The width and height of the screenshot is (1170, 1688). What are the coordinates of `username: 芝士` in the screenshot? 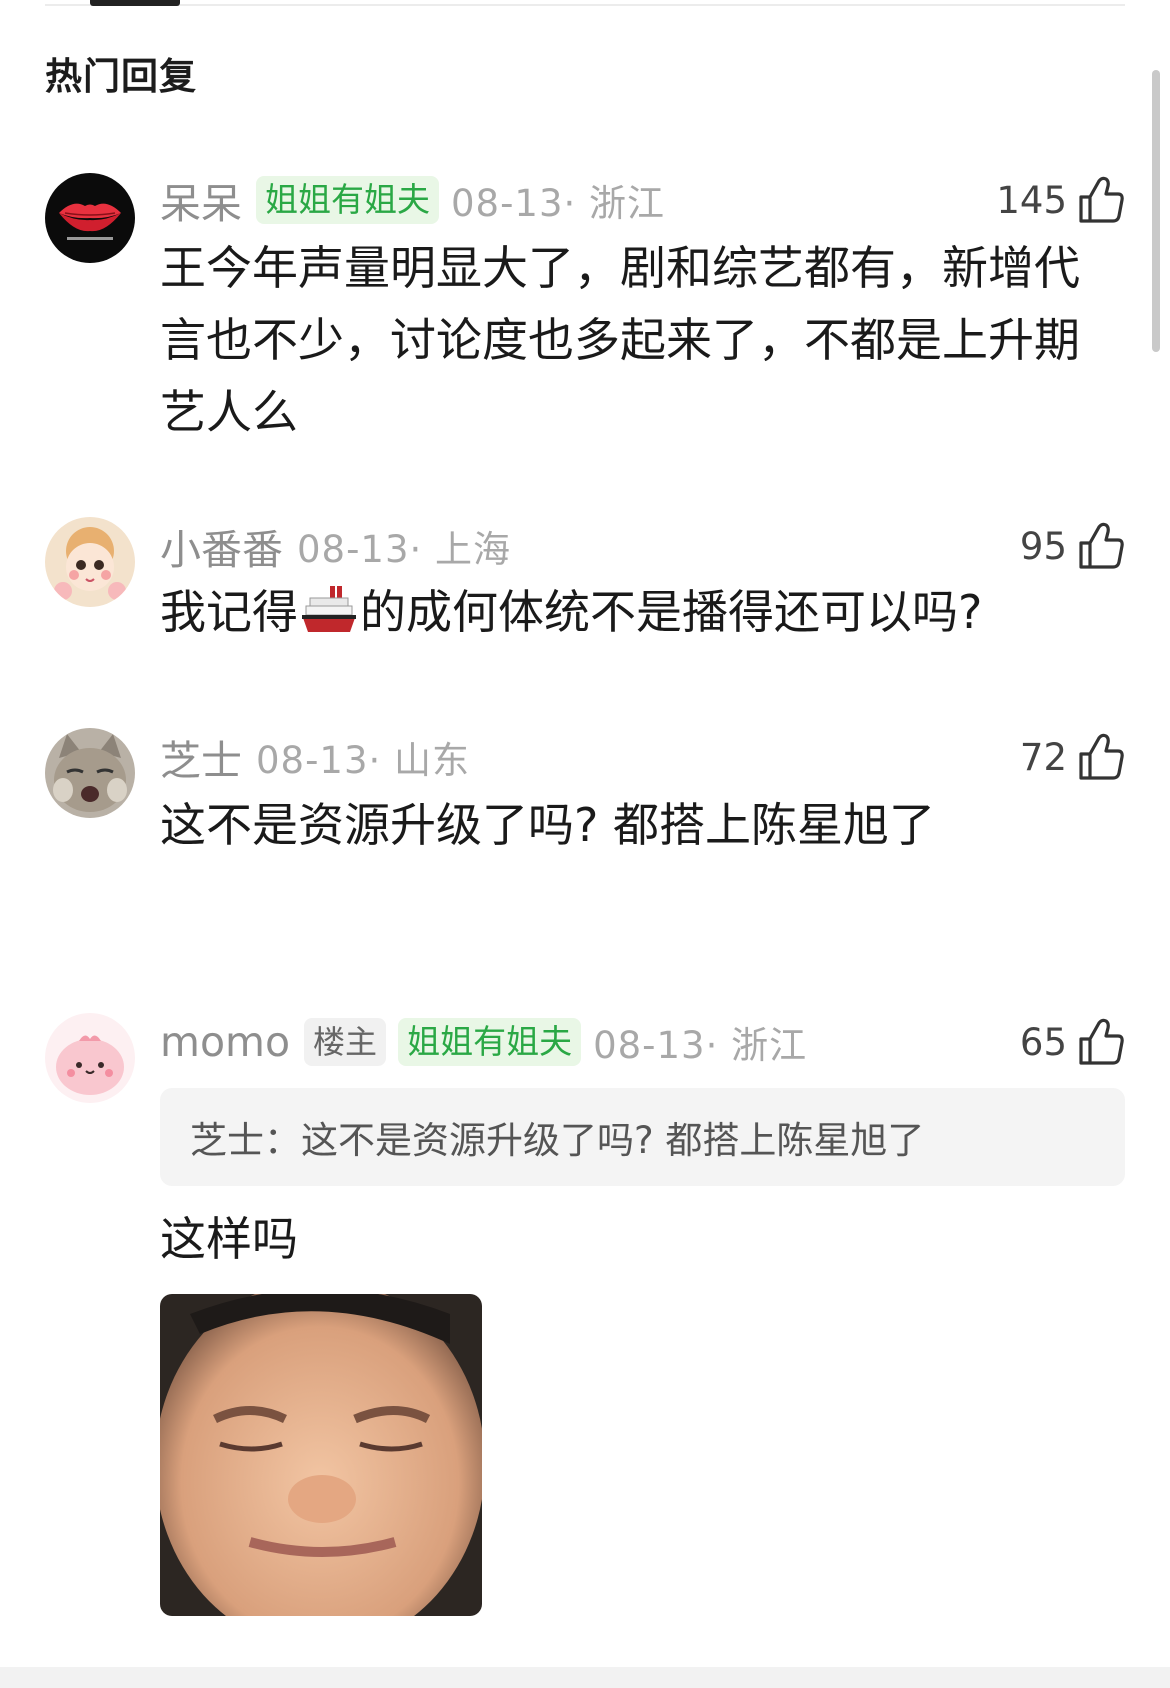 It's located at (201, 757).